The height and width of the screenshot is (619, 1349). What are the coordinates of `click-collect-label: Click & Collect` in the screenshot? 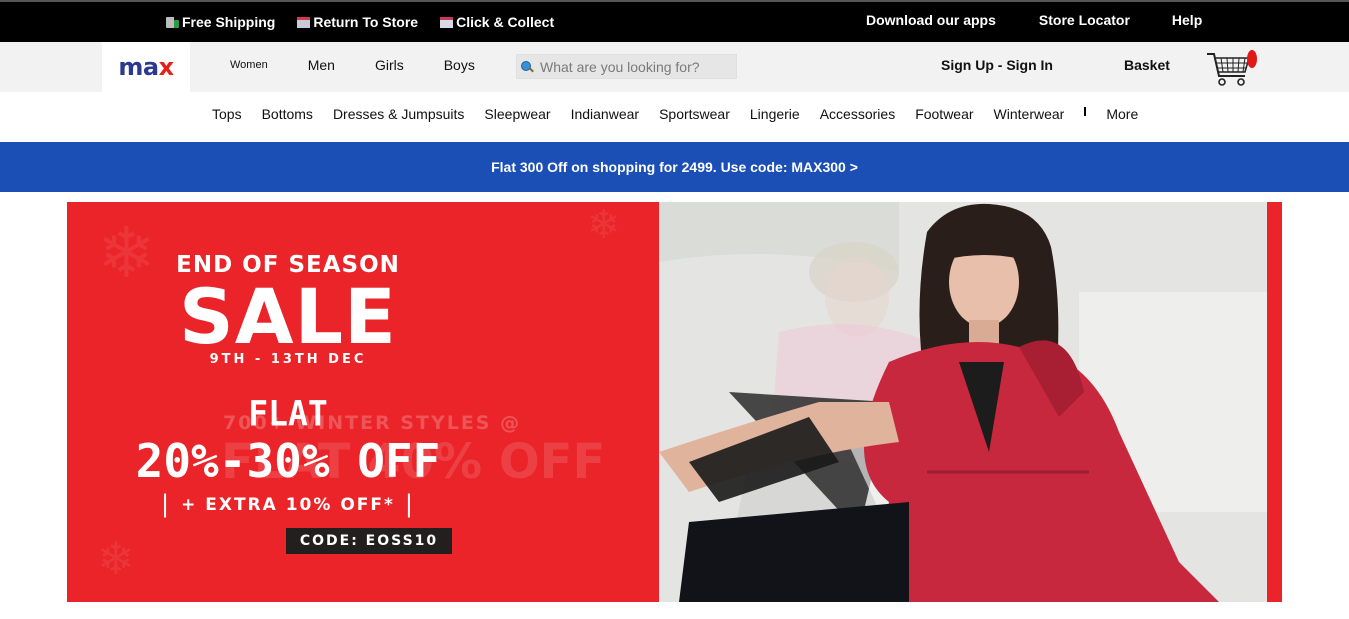 It's located at (505, 22).